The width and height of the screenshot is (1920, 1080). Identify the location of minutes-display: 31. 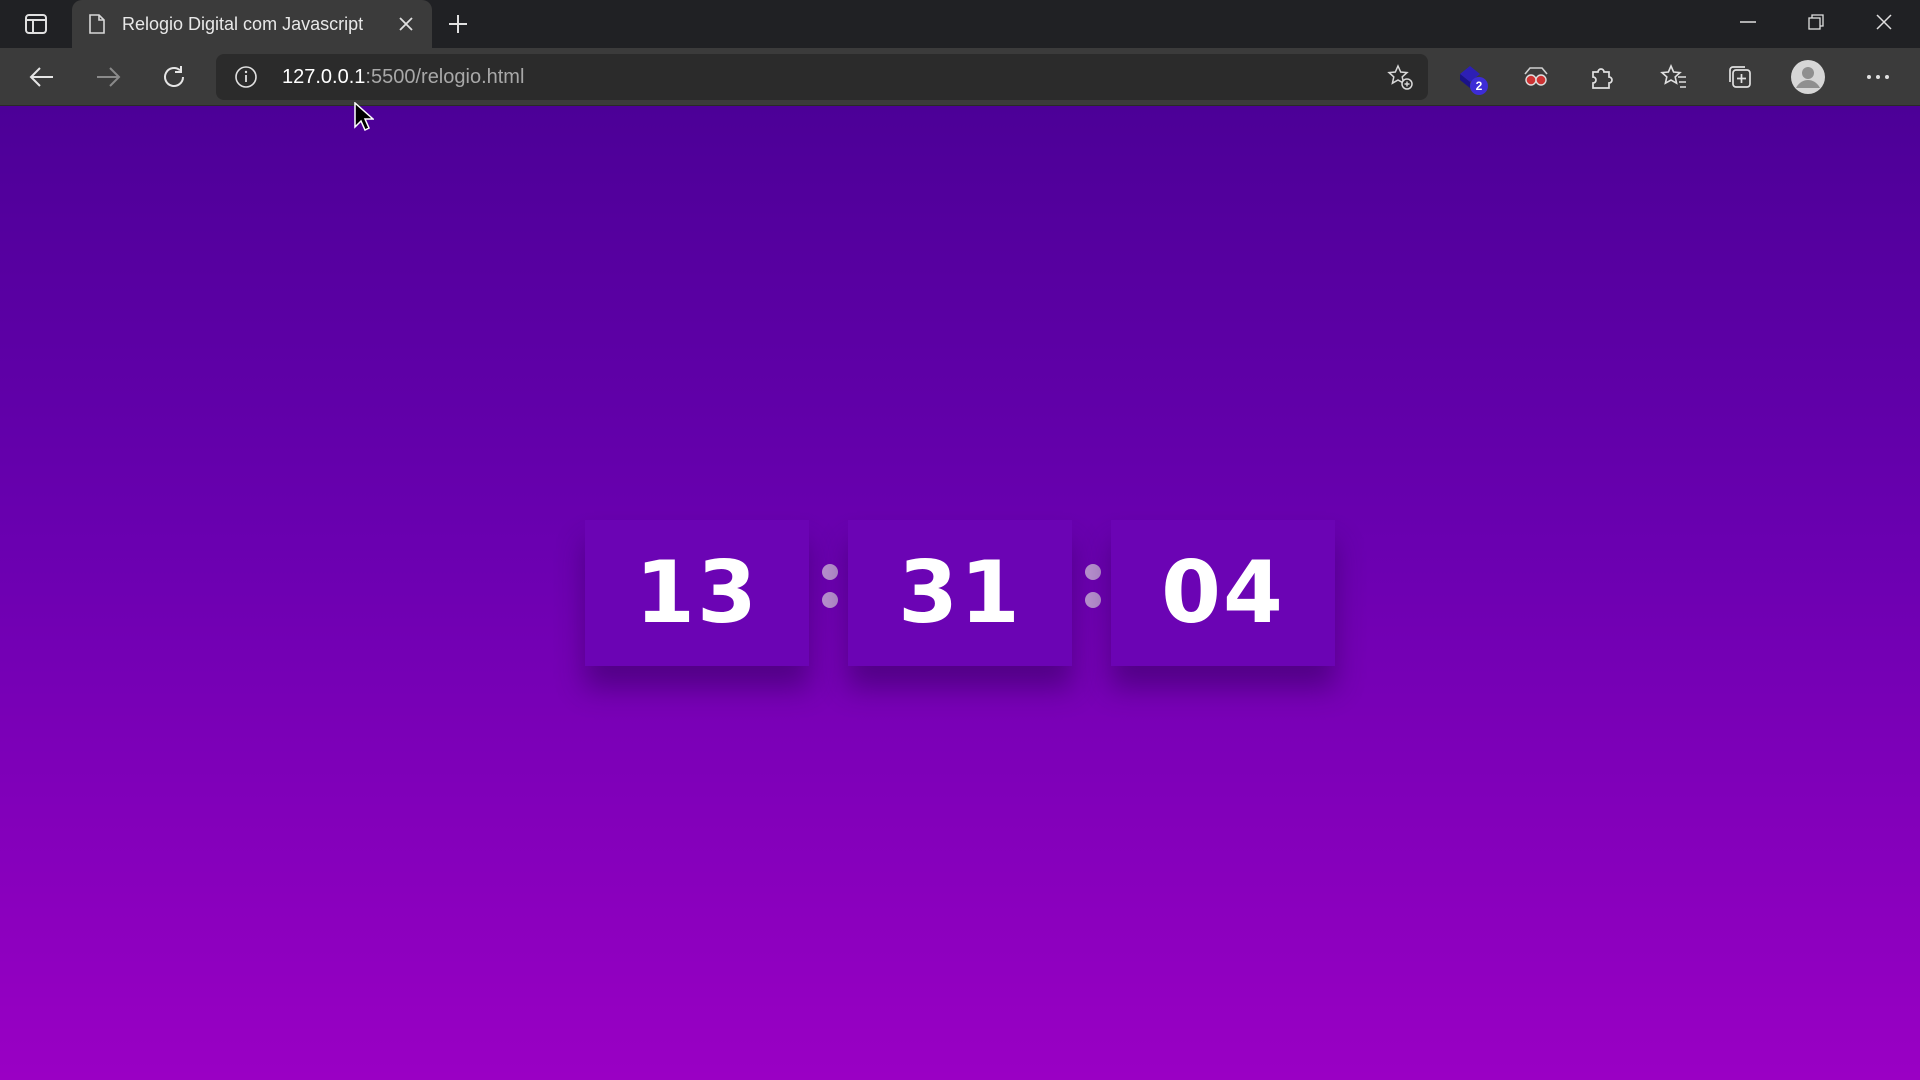
(960, 593).